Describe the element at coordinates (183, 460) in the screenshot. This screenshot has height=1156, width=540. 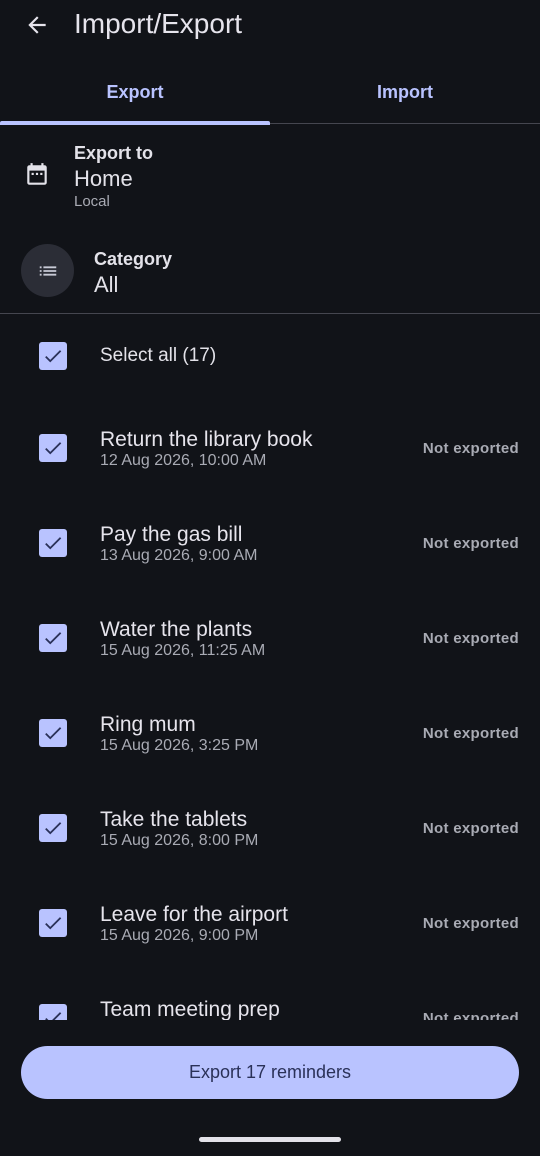
I see `item-date: 12 Aug 2026, 10:00 AM` at that location.